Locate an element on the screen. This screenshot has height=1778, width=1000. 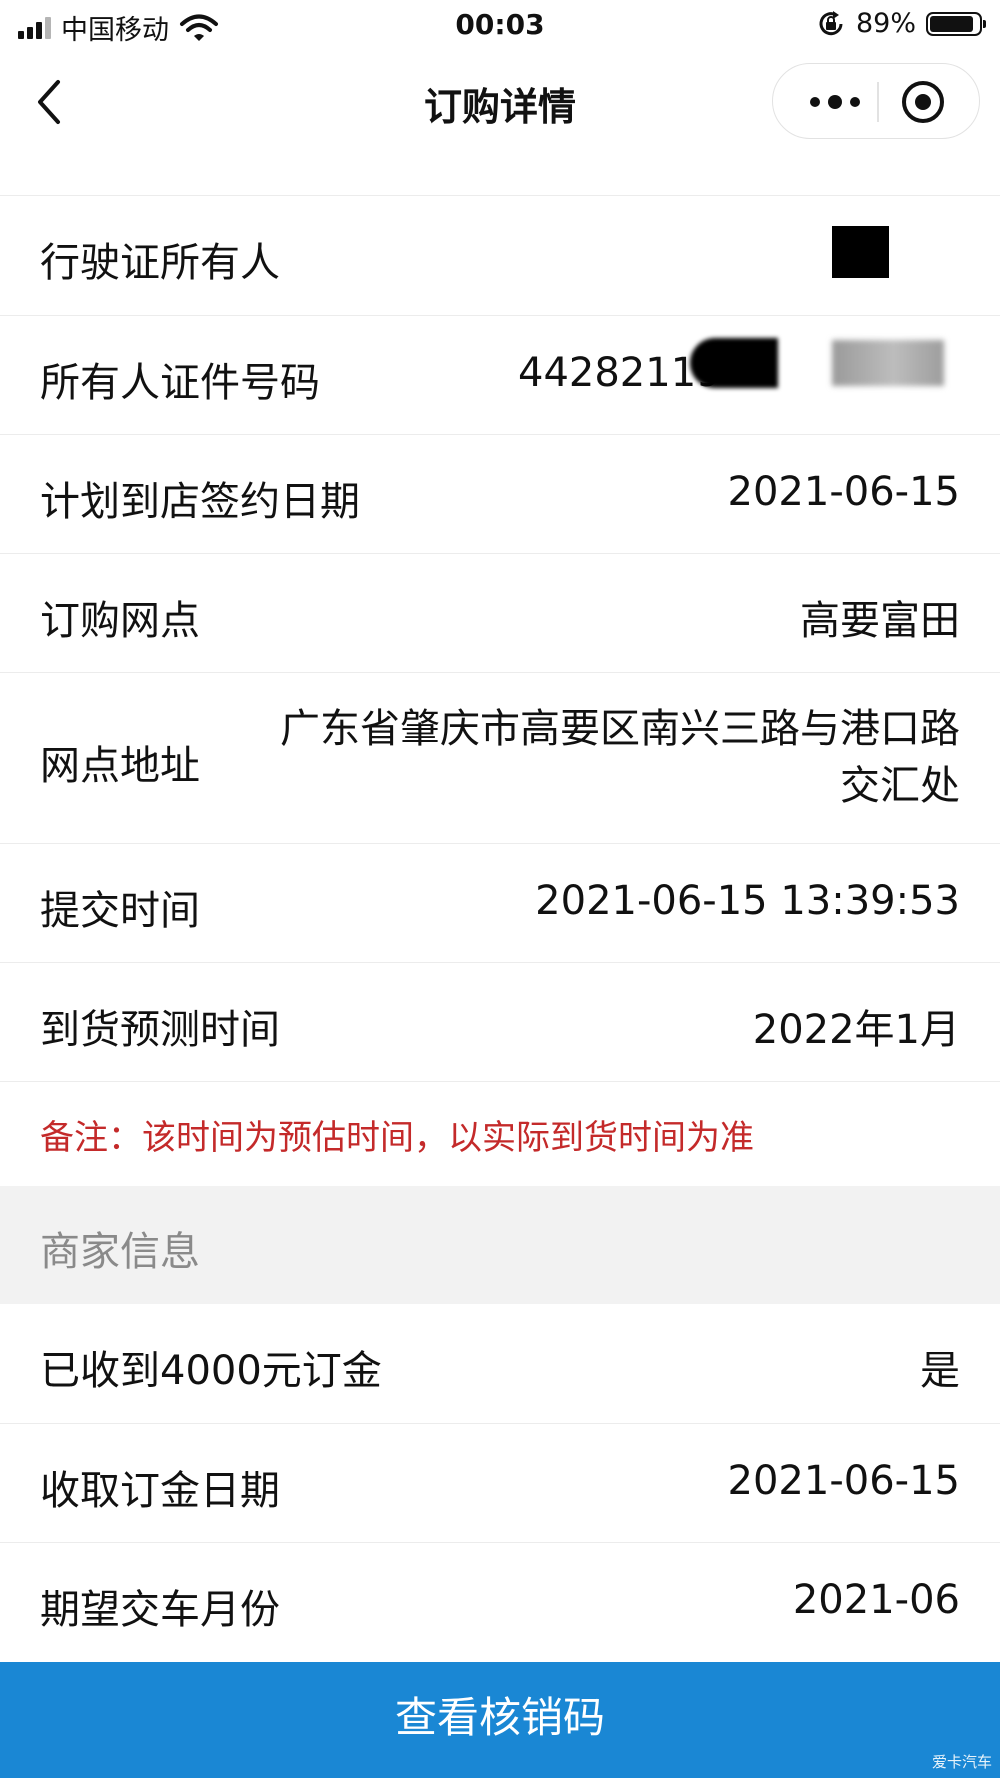
detail-row-deposit-received: 已收到4000元订金 是 is located at coordinates (500, 1364).